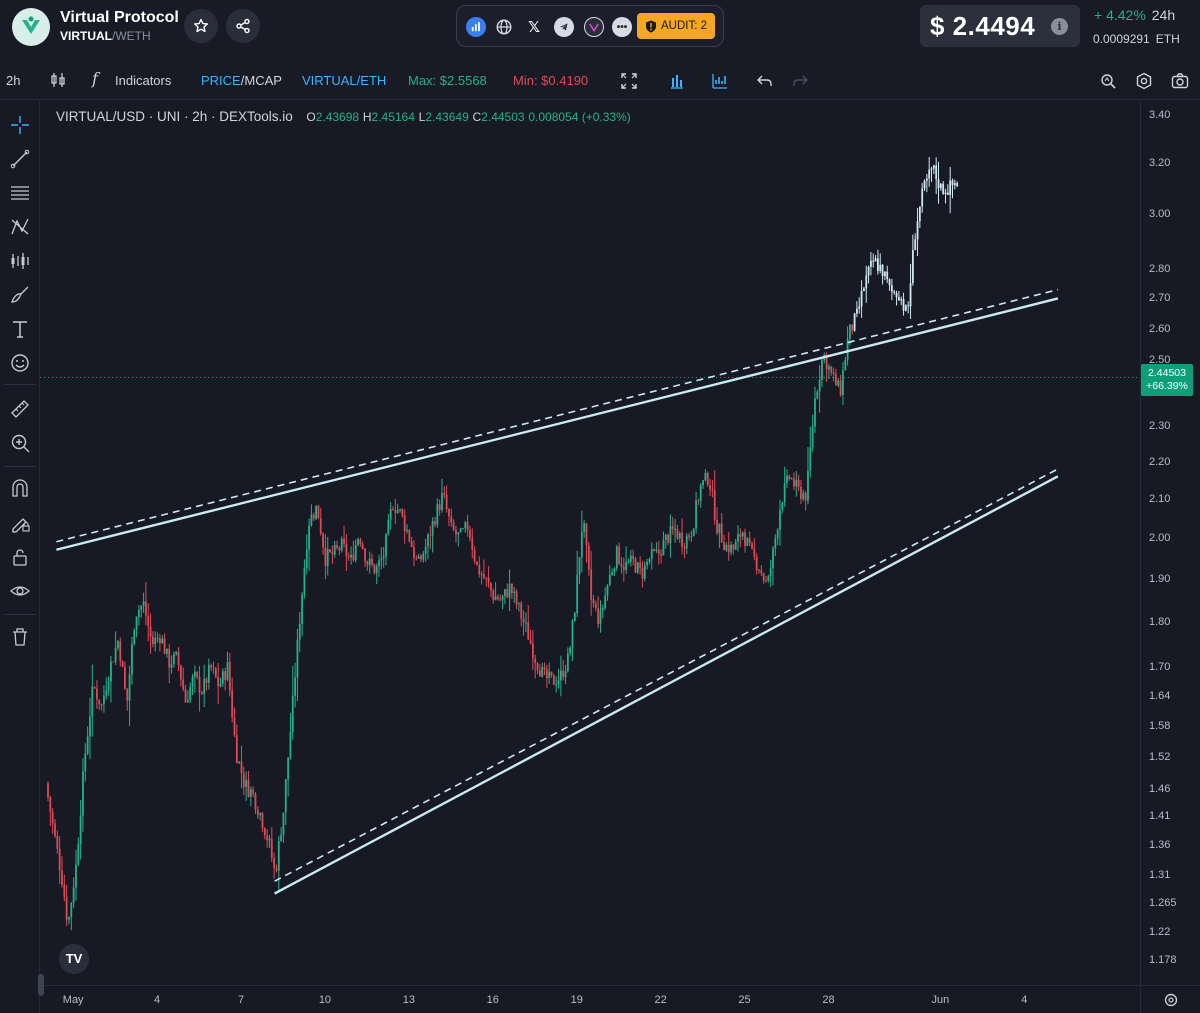 The image size is (1200, 1013). Describe the element at coordinates (20, 409) in the screenshot. I see `ruler-icon` at that location.